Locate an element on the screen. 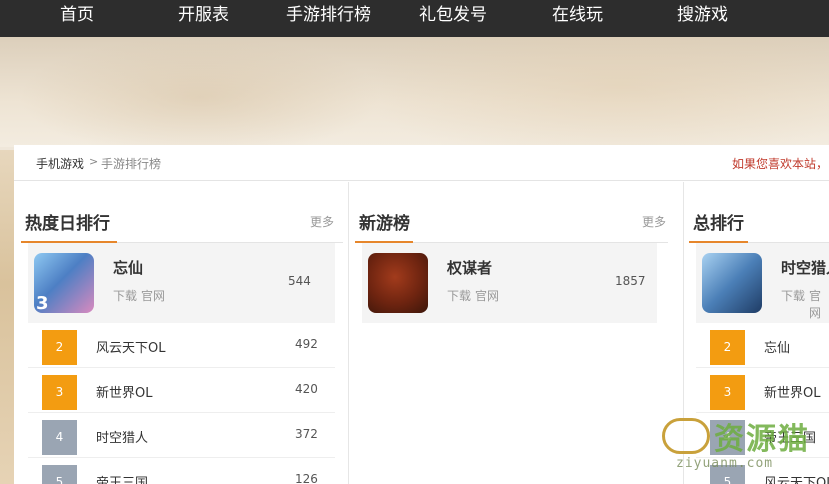  game-icon-wangxian: 3 is located at coordinates (64, 283).